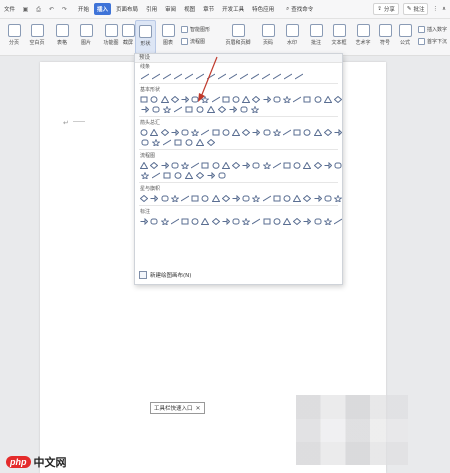 This screenshot has width=450, height=473. Describe the element at coordinates (292, 37) in the screenshot. I see `watermark-button: 水印` at that location.